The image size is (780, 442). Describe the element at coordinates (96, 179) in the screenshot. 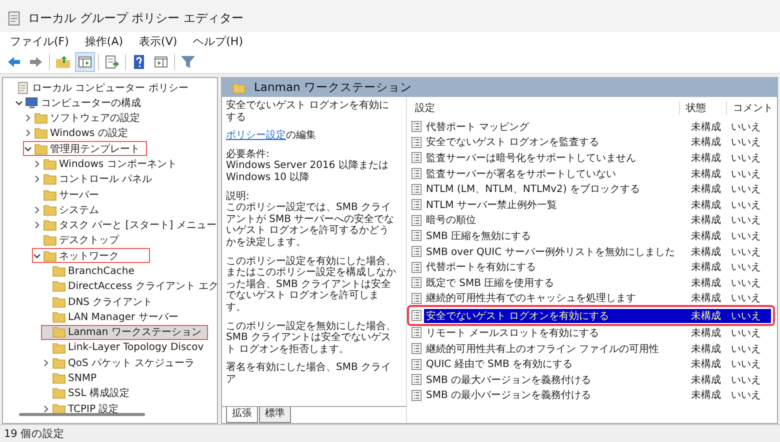

I see `tree-item: コントロール パネル` at that location.